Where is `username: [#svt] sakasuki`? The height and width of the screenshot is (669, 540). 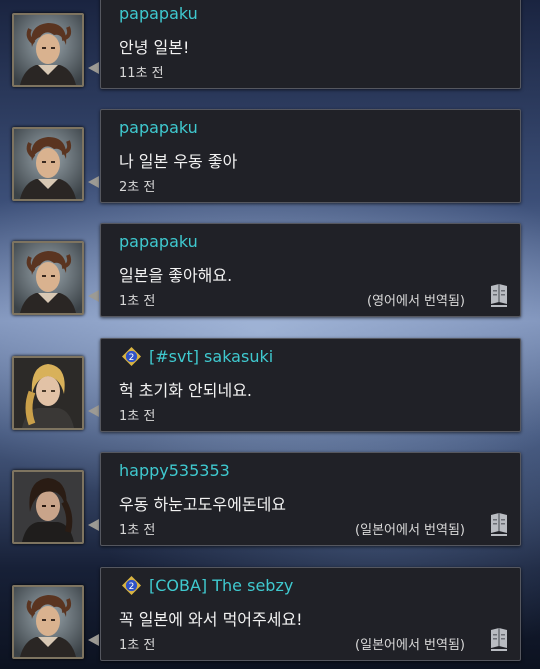 username: [#svt] sakasuki is located at coordinates (211, 356).